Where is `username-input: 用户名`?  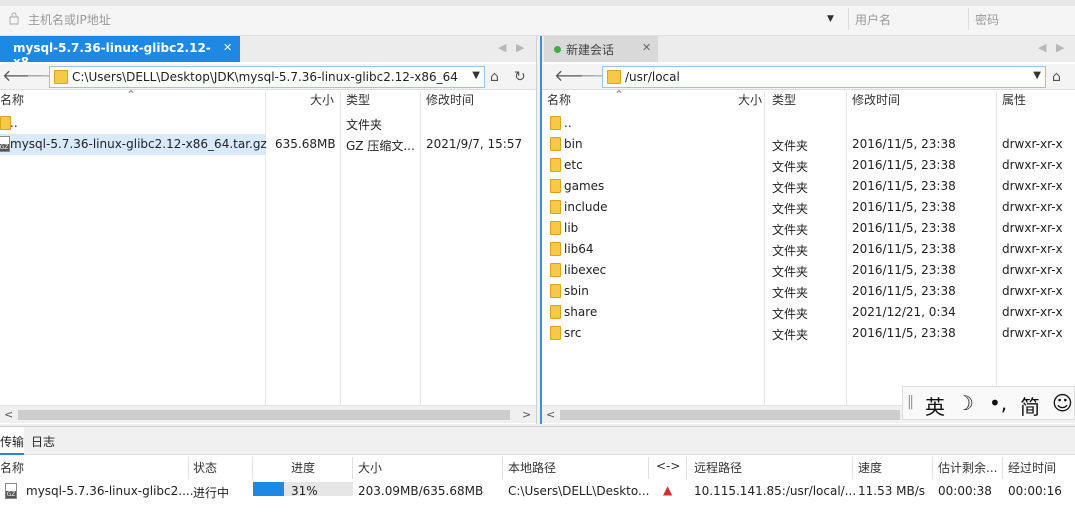 username-input: 用户名 is located at coordinates (907, 19).